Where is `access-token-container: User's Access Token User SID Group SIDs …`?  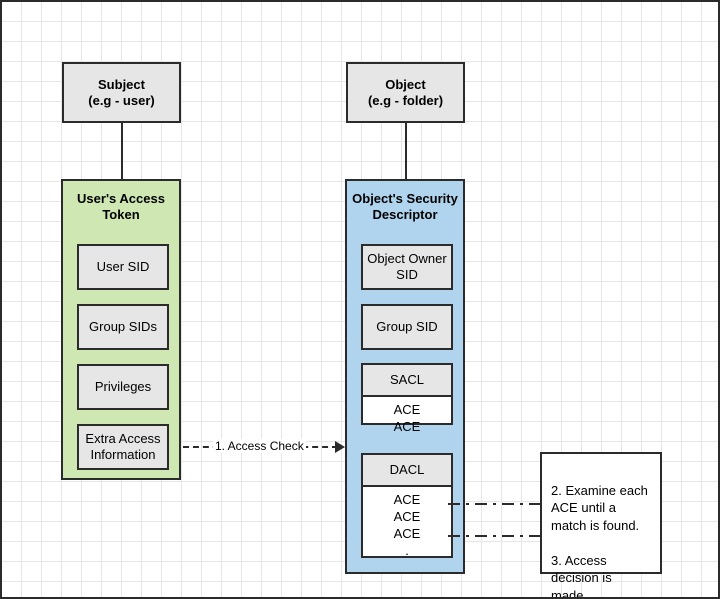 access-token-container: User's Access Token User SID Group SIDs … is located at coordinates (121, 329).